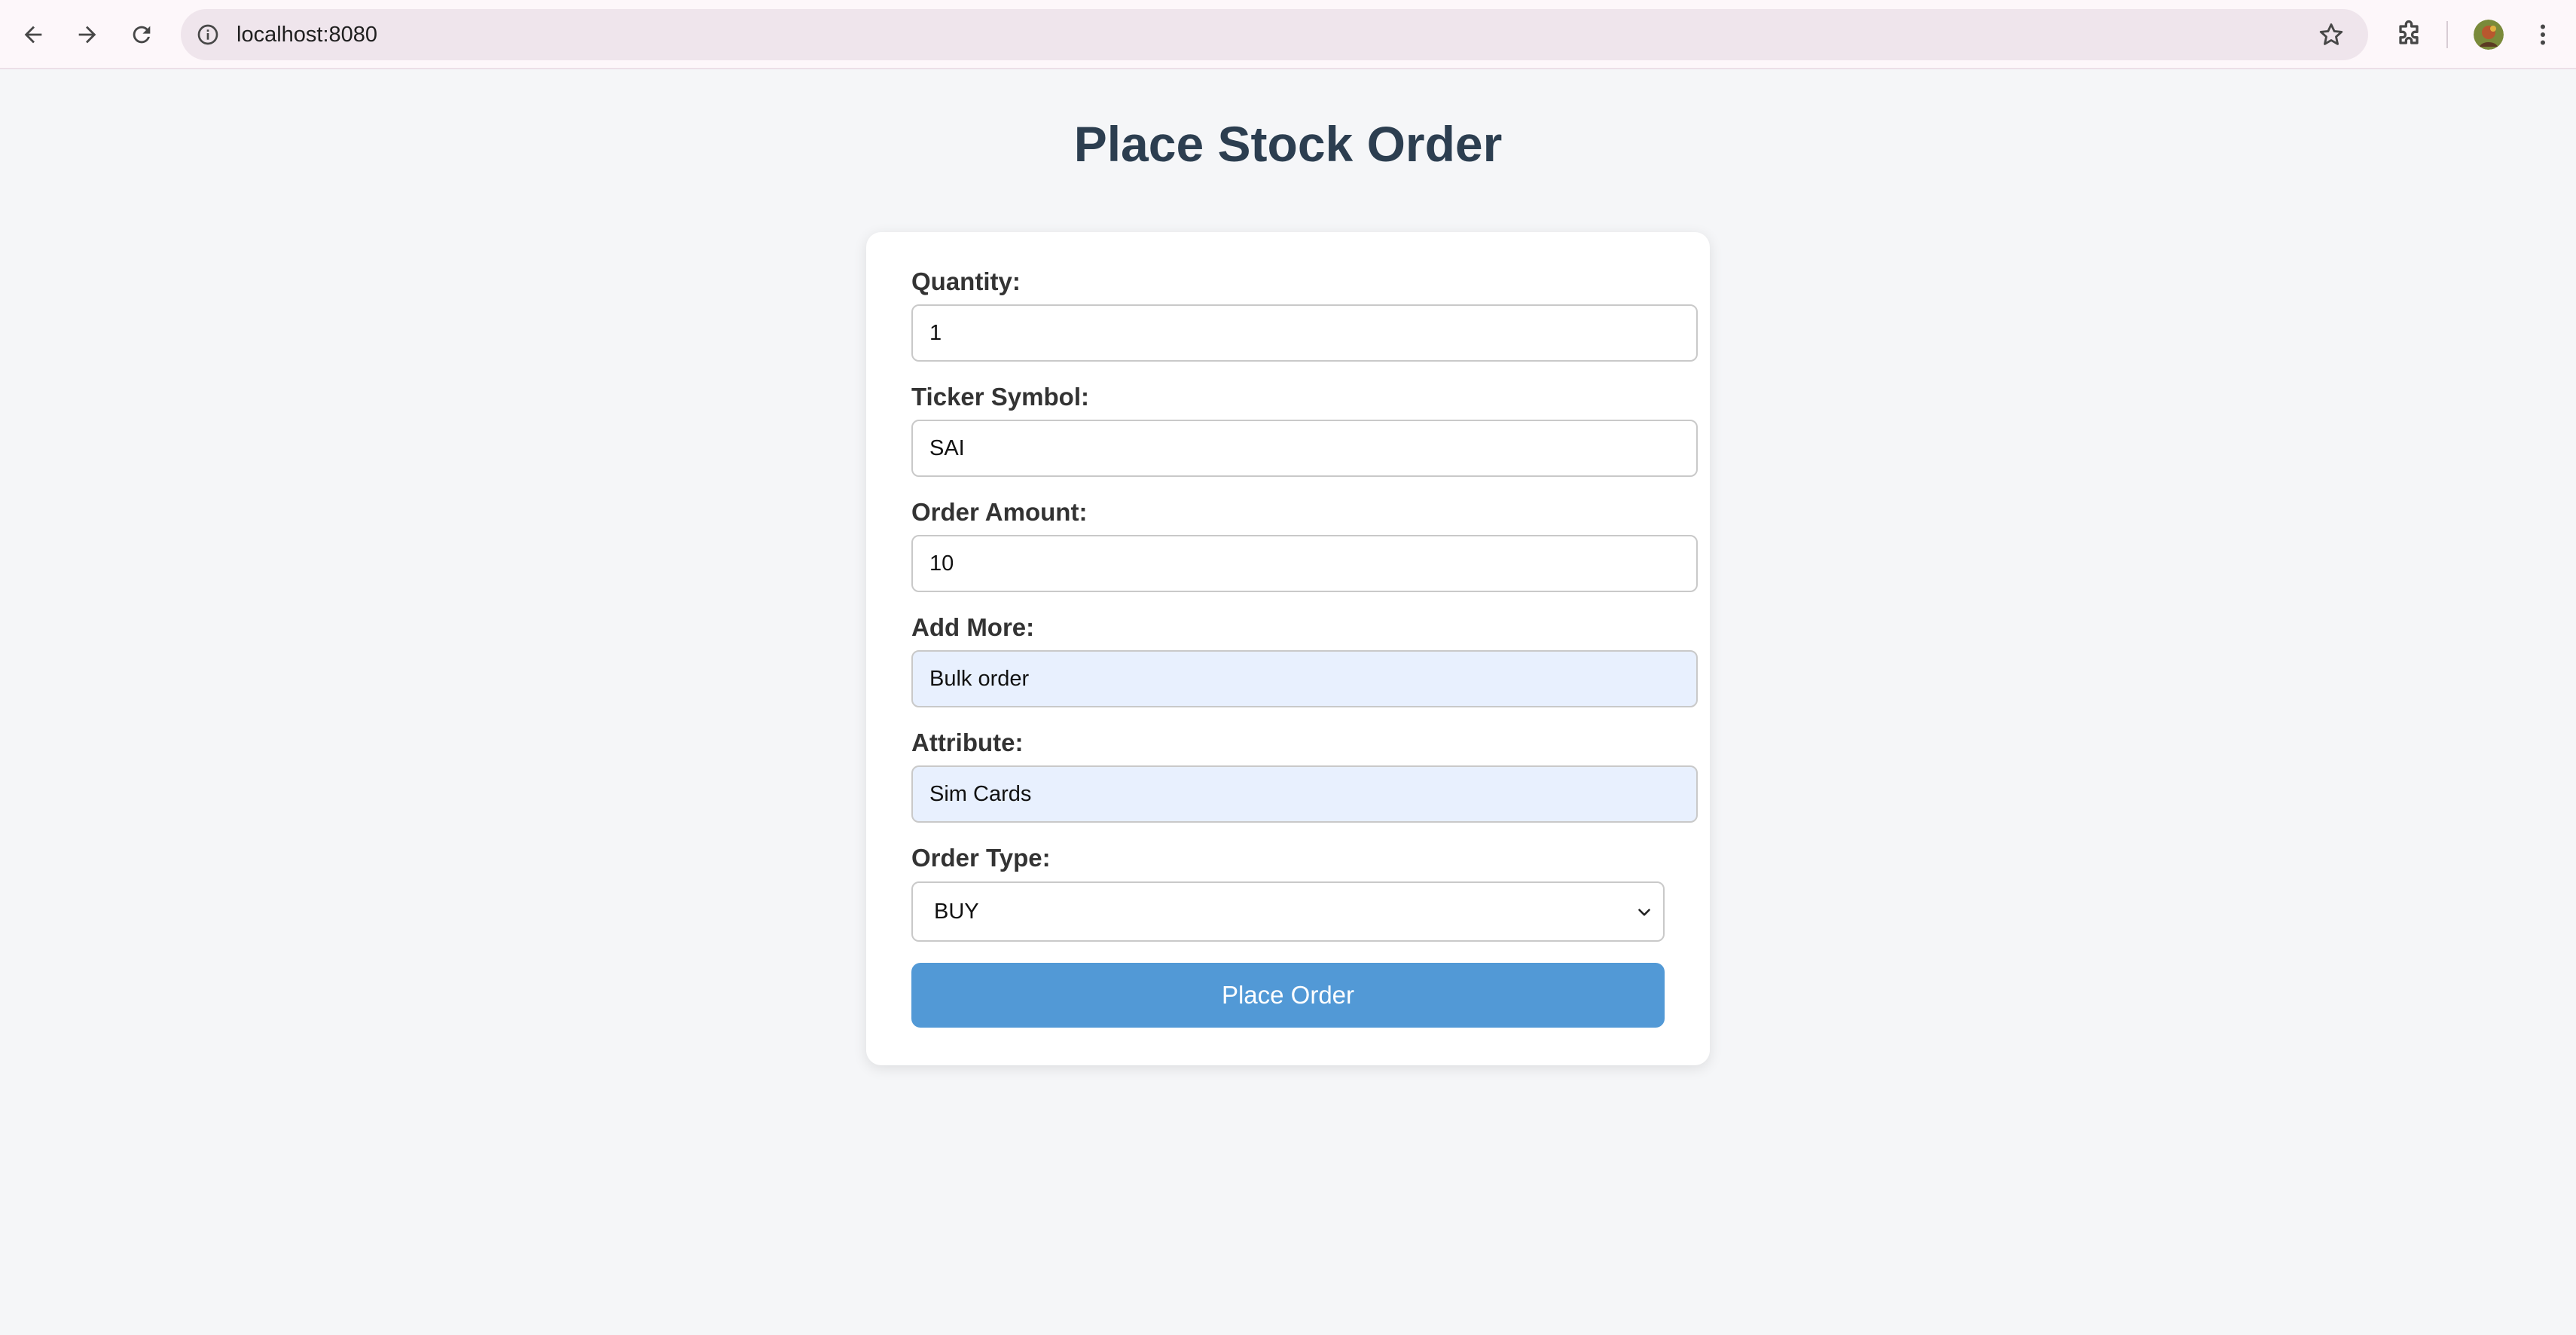 The height and width of the screenshot is (1335, 2576). I want to click on attribute-input, so click(1304, 794).